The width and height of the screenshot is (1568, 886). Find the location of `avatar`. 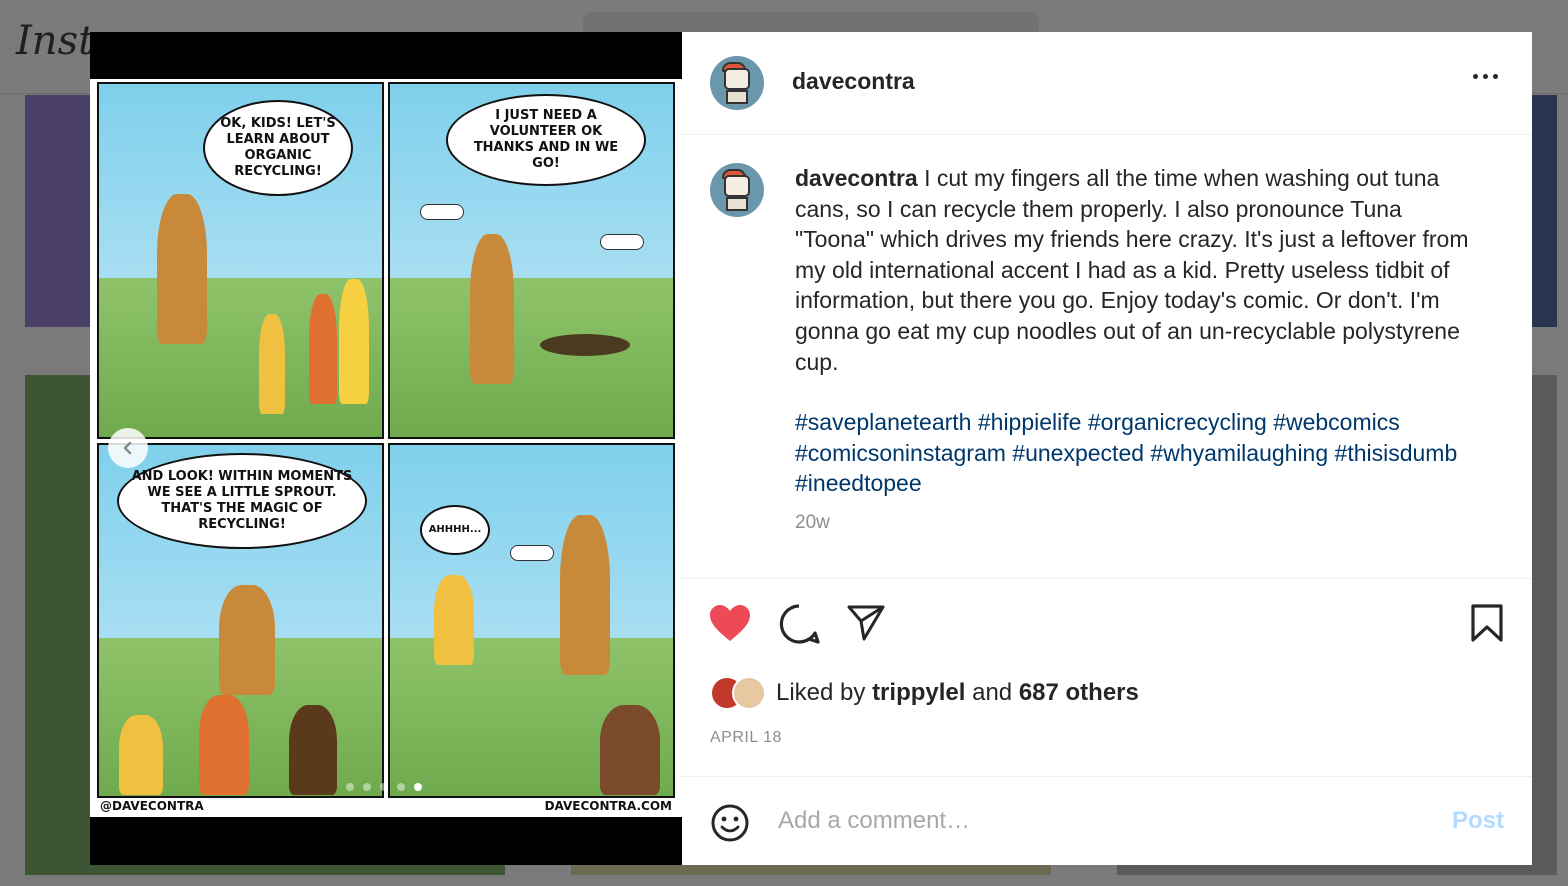

avatar is located at coordinates (737, 83).